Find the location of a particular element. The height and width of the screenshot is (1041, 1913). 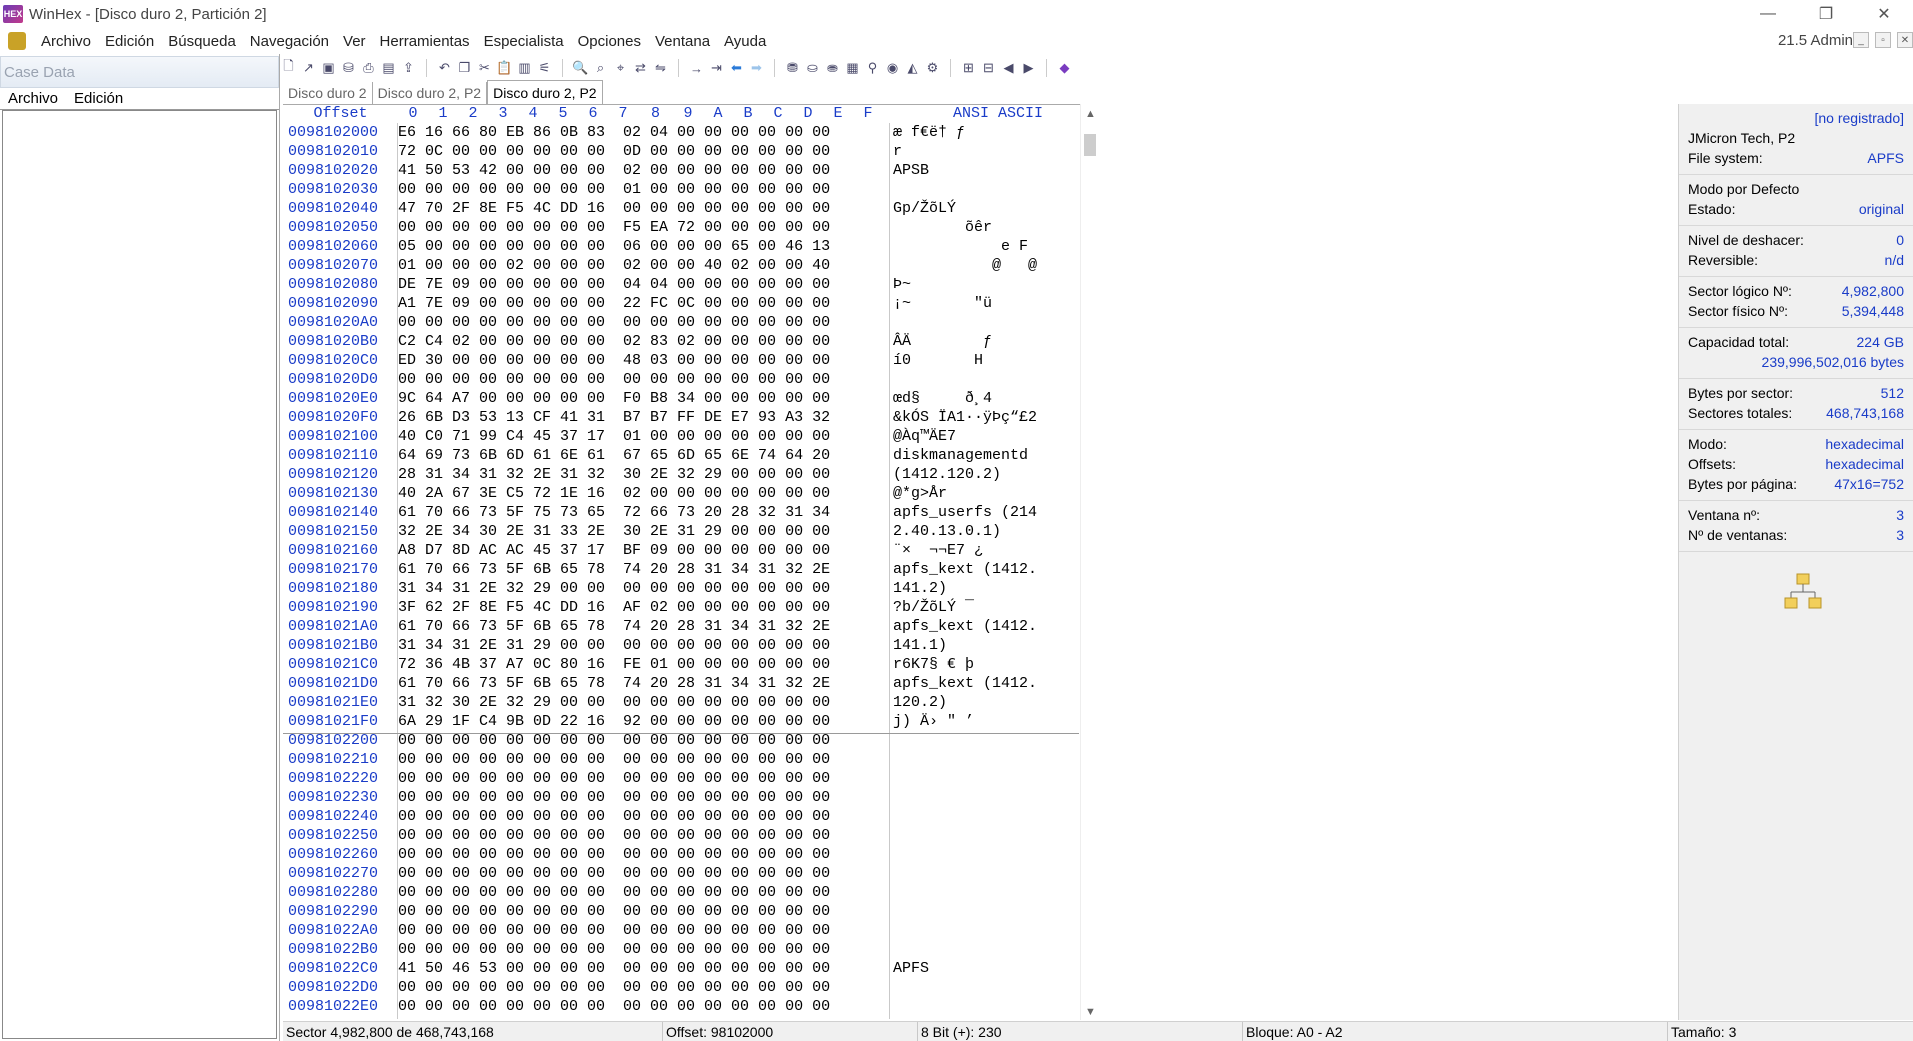

row-ascii-text: APFS is located at coordinates (980, 968).